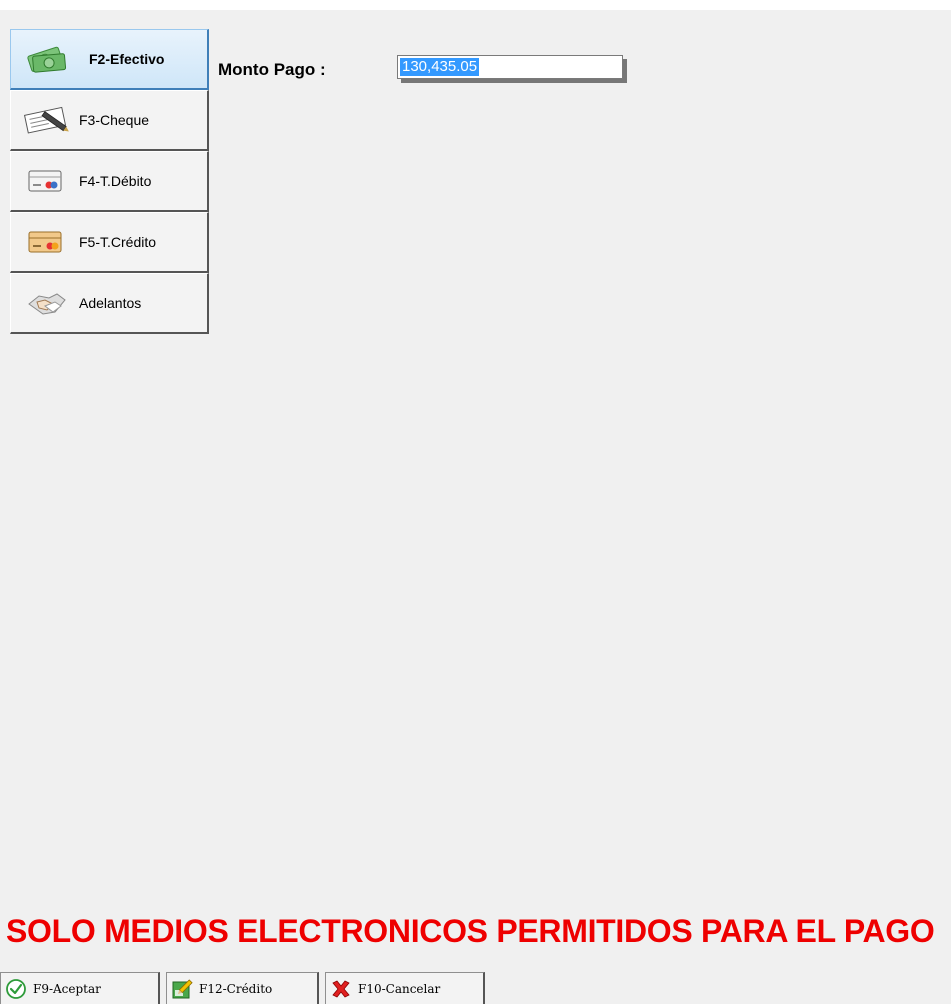 This screenshot has height=1004, width=951. Describe the element at coordinates (16, 989) in the screenshot. I see `check-circle-icon` at that location.